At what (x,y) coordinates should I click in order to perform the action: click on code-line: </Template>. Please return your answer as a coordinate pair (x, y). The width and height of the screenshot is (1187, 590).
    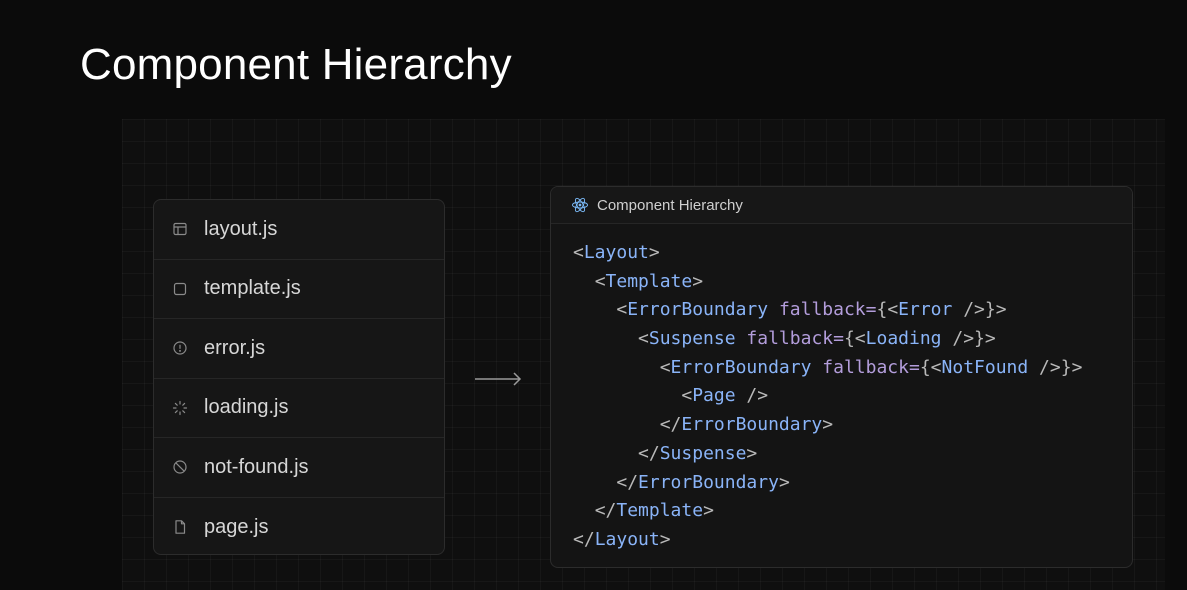
    Looking at the image, I should click on (827, 511).